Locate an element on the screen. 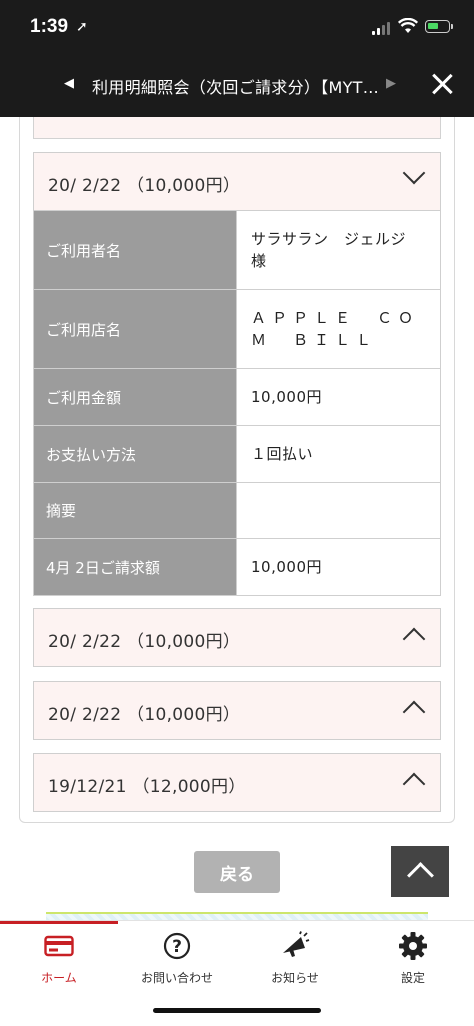  close-icon is located at coordinates (442, 84).